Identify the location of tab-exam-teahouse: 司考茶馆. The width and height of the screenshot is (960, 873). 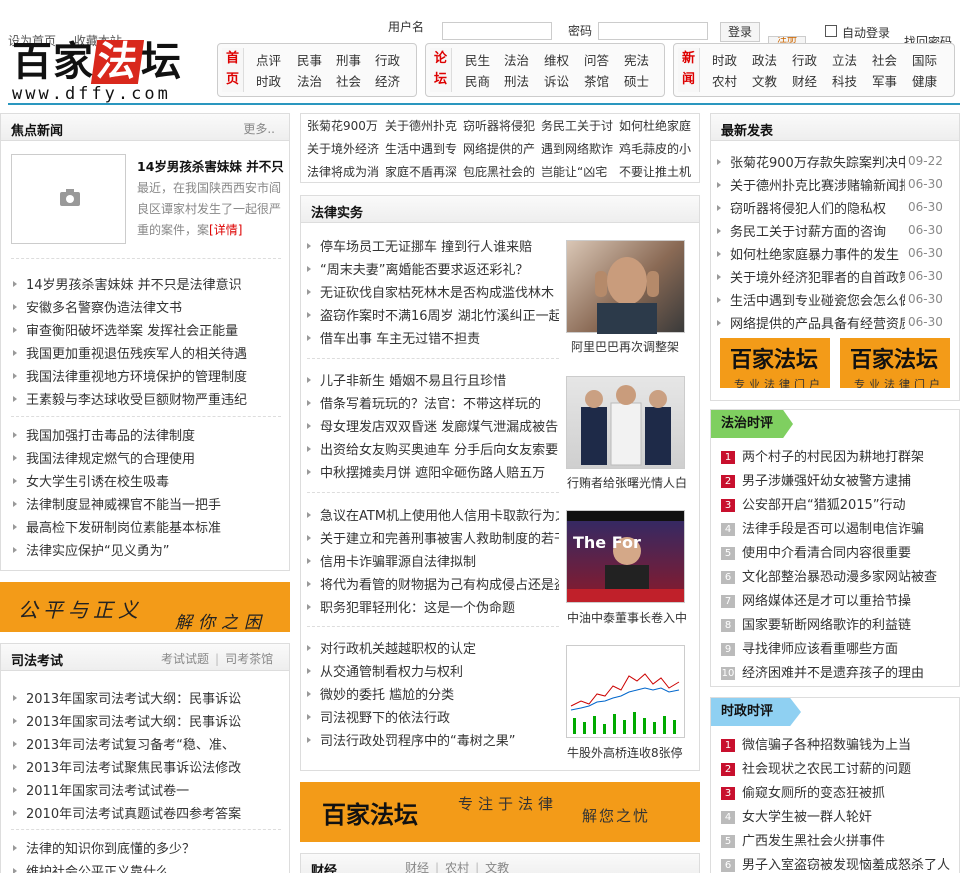
(249, 659).